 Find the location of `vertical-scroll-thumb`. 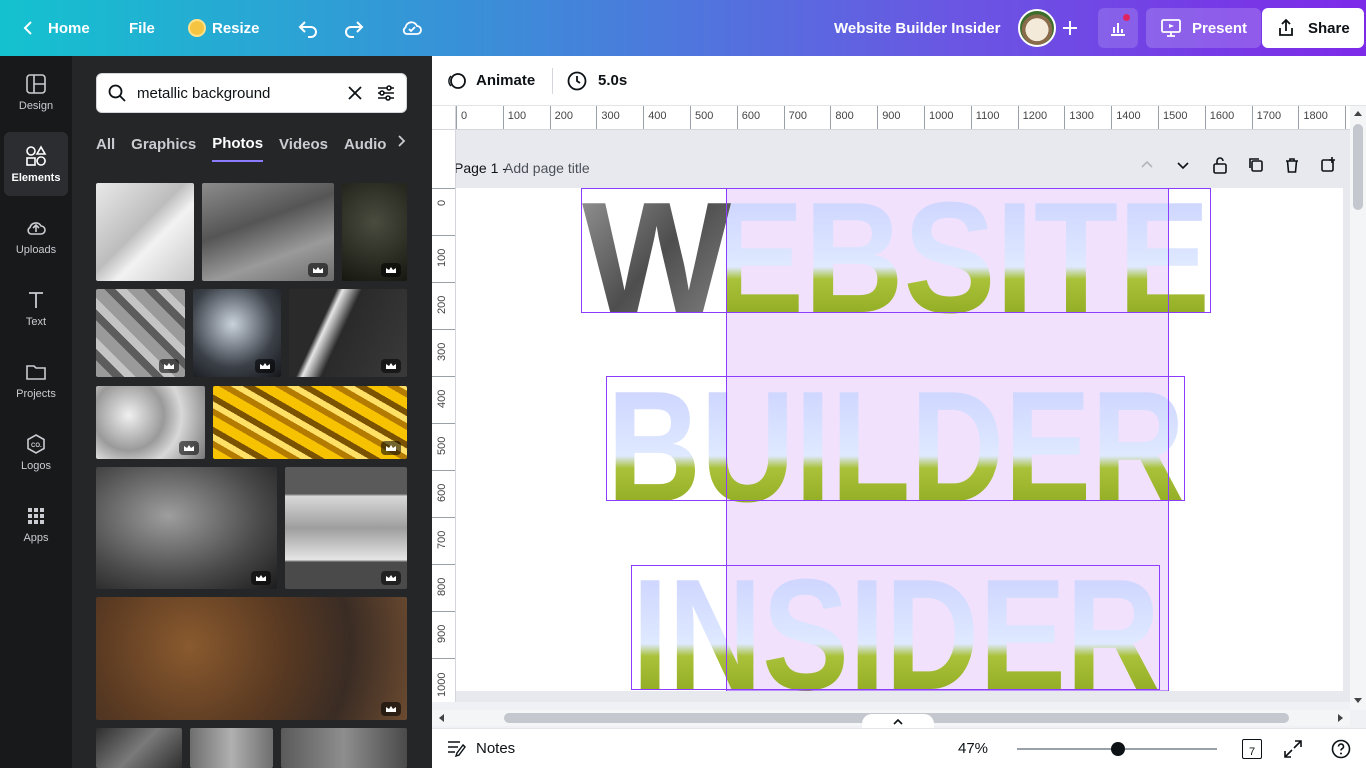

vertical-scroll-thumb is located at coordinates (1358, 167).